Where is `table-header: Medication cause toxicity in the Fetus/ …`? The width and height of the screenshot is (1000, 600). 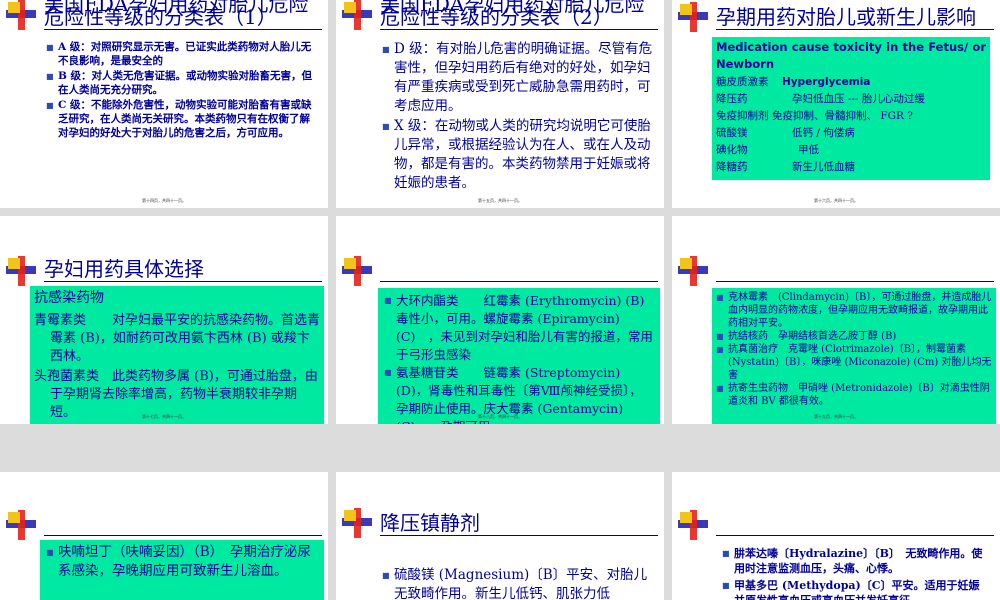 table-header: Medication cause toxicity in the Fetus/ … is located at coordinates (851, 55).